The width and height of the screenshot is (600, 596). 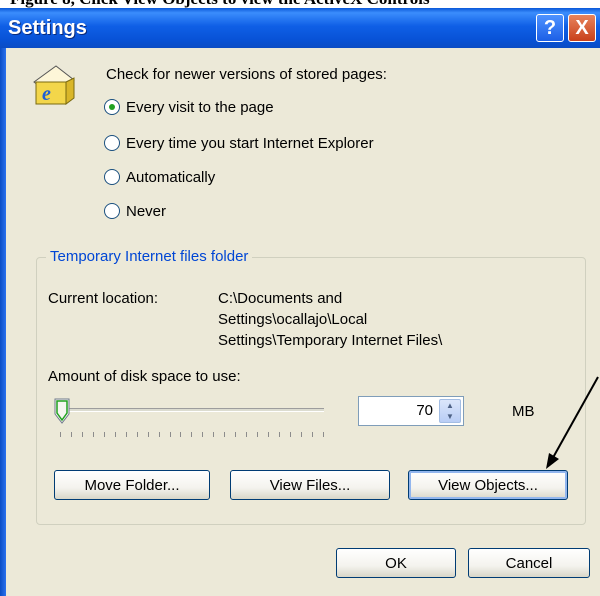 What do you see at coordinates (280, 298) in the screenshot?
I see `current-location-line: C:\Documents and` at bounding box center [280, 298].